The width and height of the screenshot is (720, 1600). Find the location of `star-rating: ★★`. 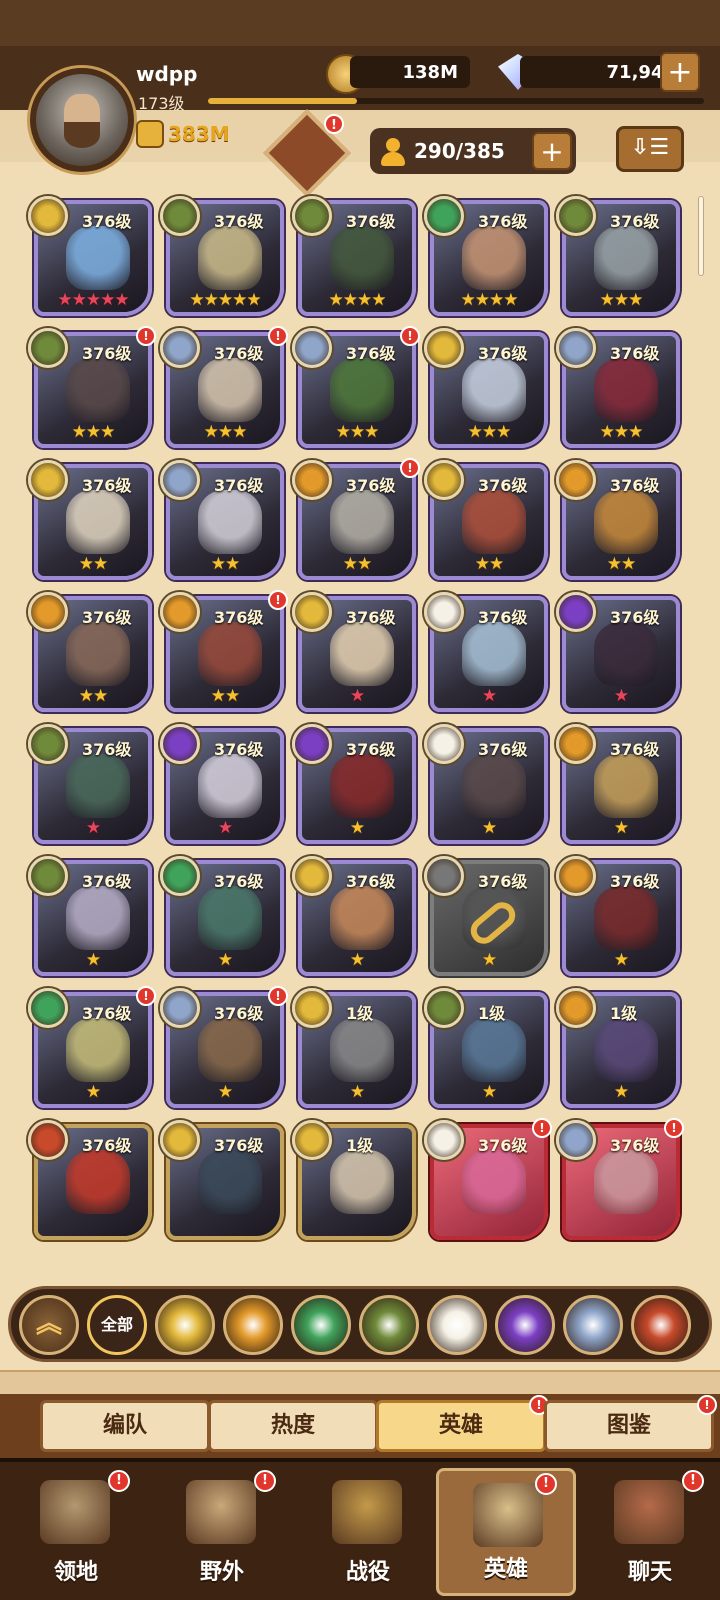

star-rating: ★★ is located at coordinates (621, 564).